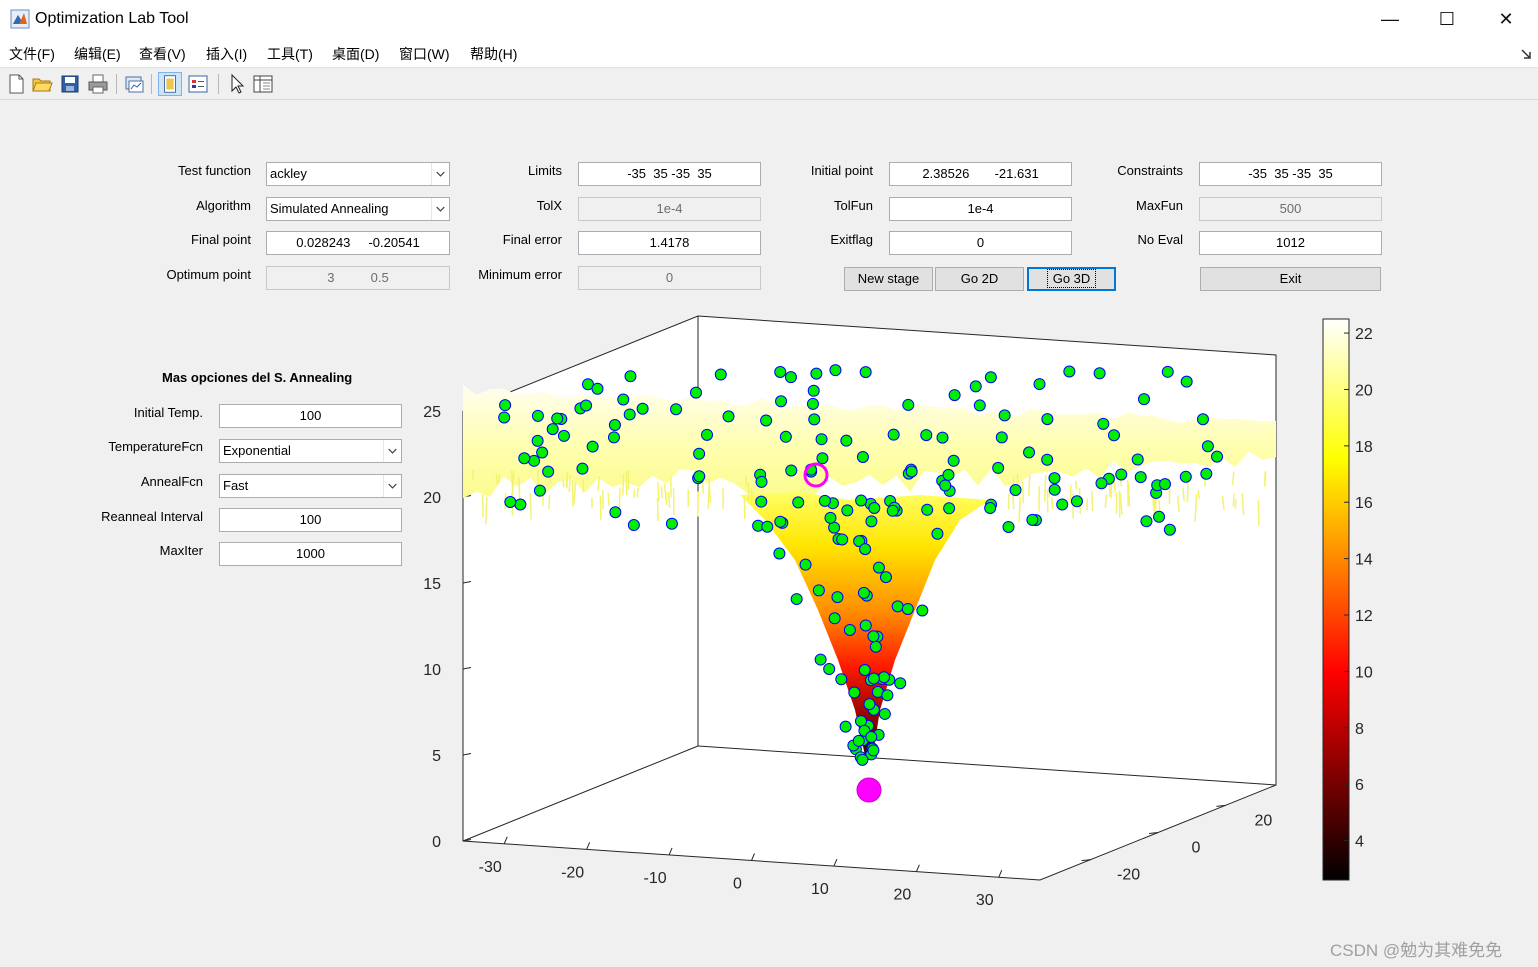 Image resolution: width=1538 pixels, height=967 pixels. Describe the element at coordinates (1364, 390) in the screenshot. I see `colorbar-tick-label: 20` at that location.